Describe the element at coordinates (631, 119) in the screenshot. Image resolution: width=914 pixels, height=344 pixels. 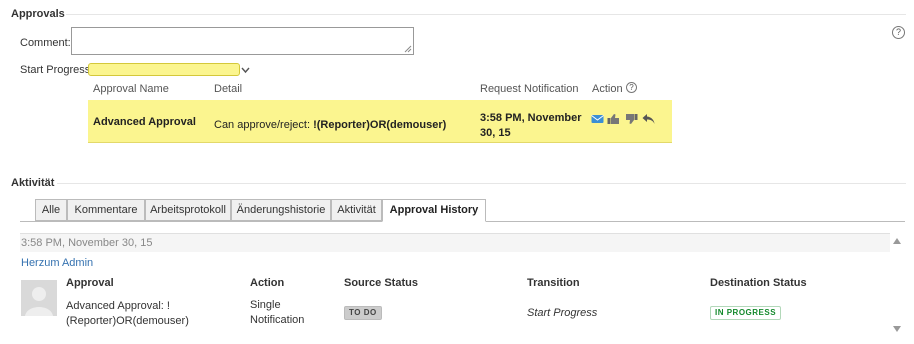
I see `thumbs-down-icon` at that location.